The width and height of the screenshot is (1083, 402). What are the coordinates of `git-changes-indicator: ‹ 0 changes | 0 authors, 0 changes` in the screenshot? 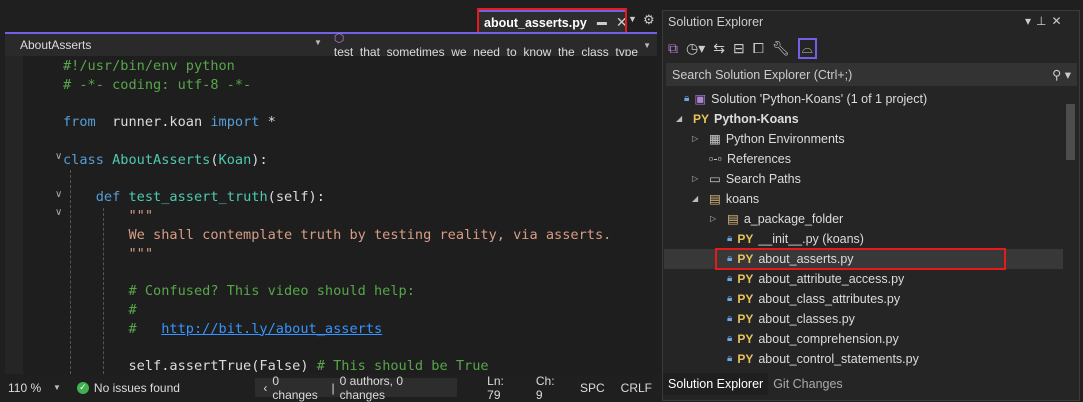 It's located at (356, 388).